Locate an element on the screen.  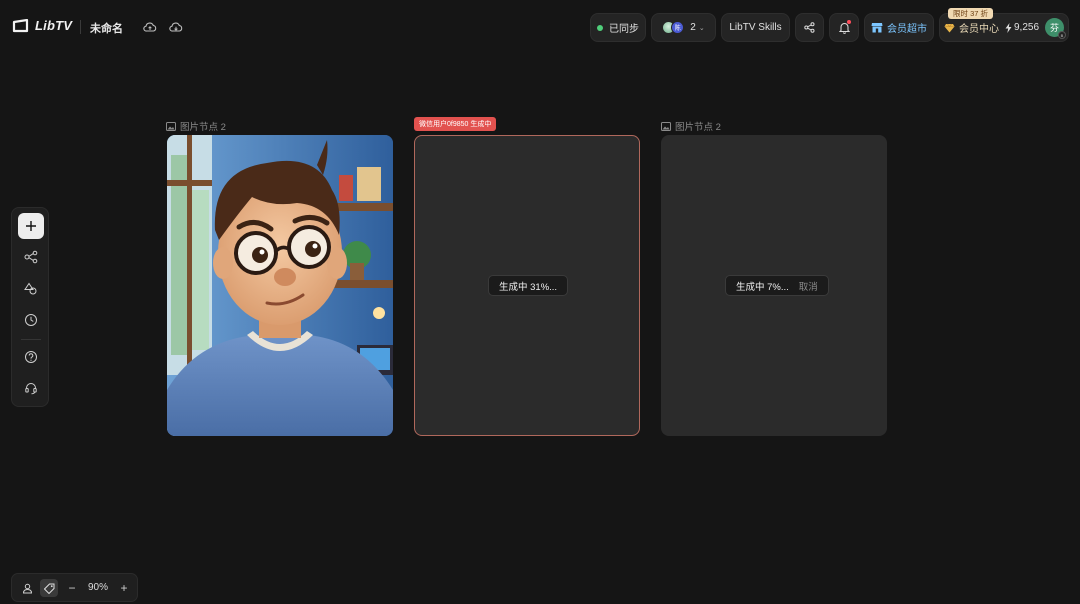
chevron-down-icon: ⌄ is located at coordinates (701, 28).